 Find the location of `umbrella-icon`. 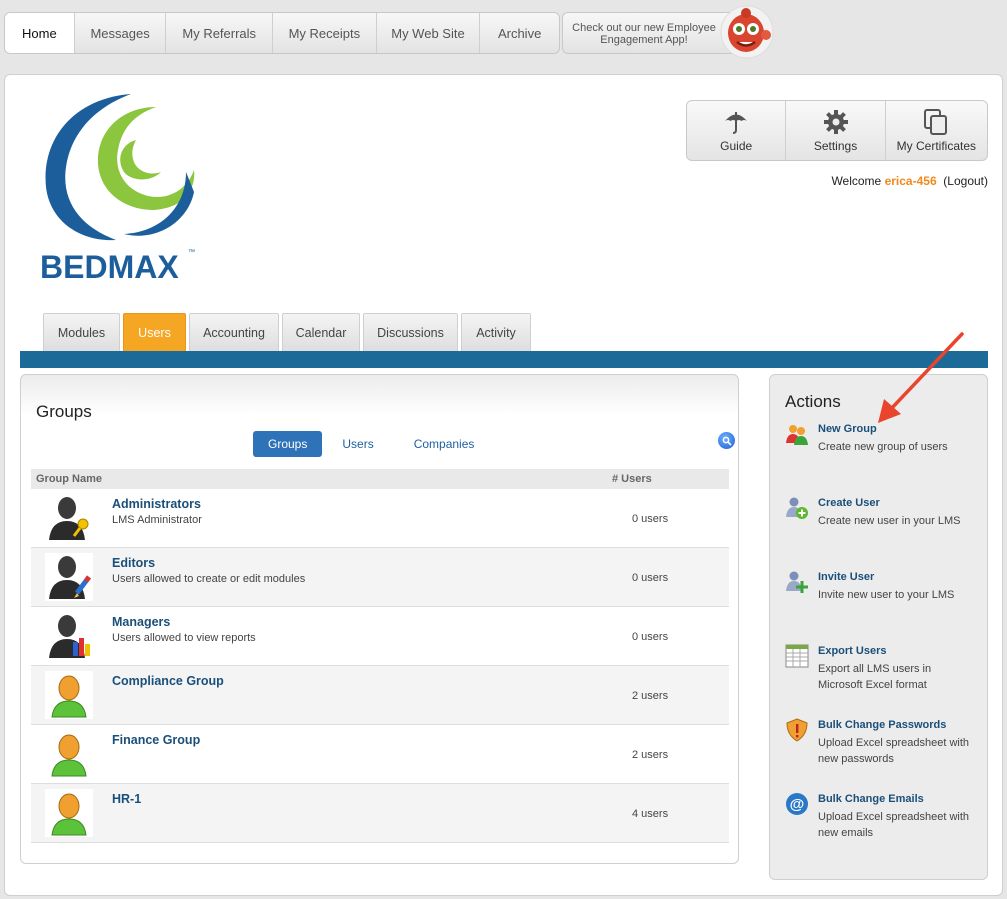

umbrella-icon is located at coordinates (736, 123).